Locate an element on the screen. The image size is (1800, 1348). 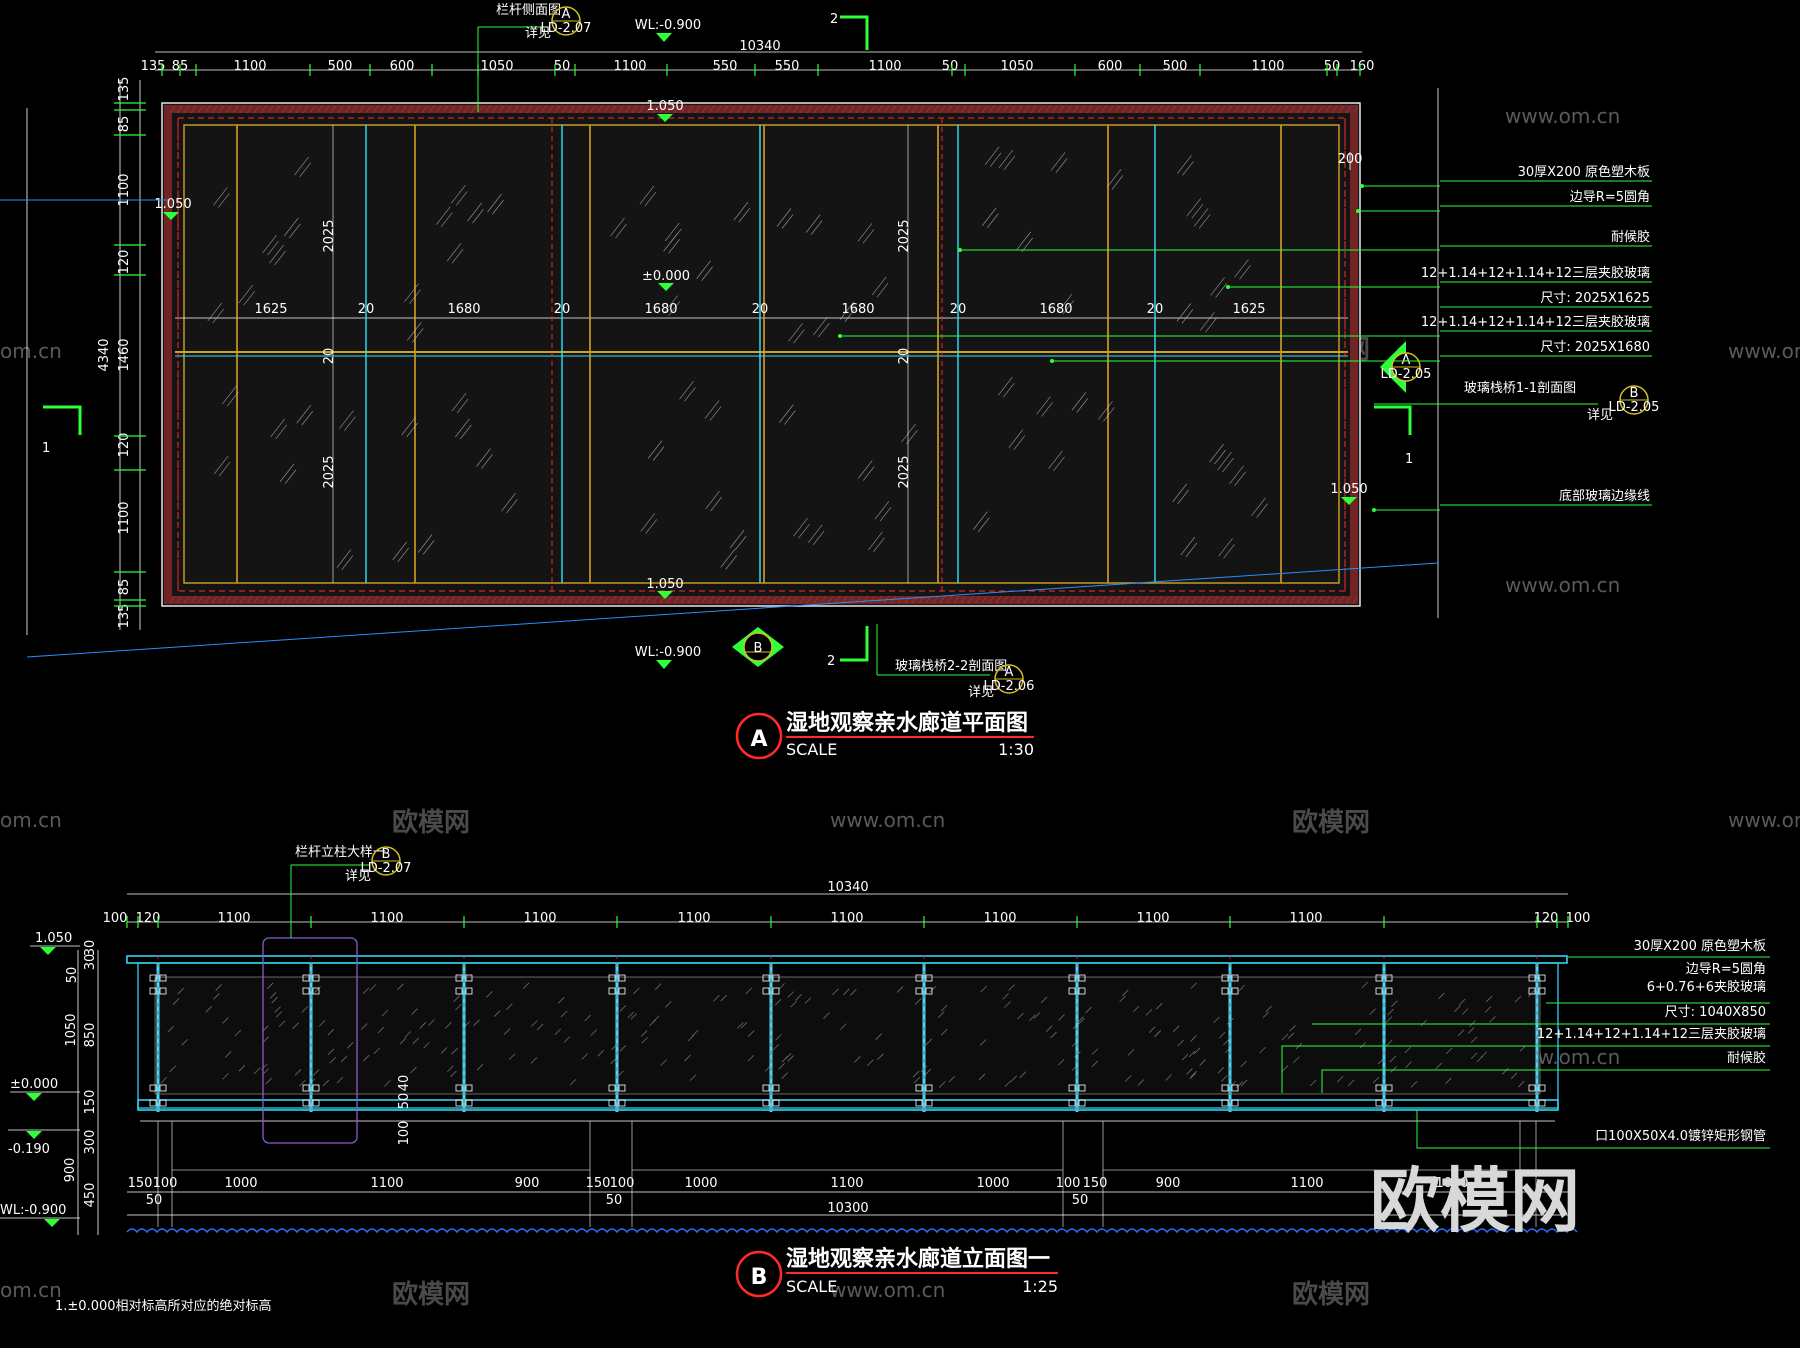
level-triangle is located at coordinates (664, 664).